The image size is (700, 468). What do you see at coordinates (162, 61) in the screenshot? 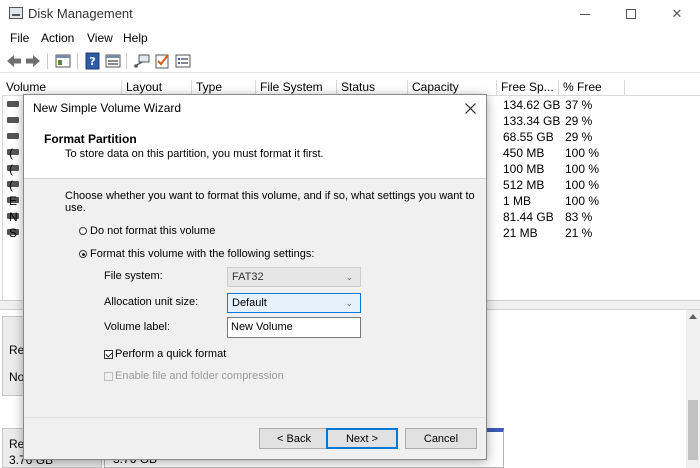
I see `check-icon` at bounding box center [162, 61].